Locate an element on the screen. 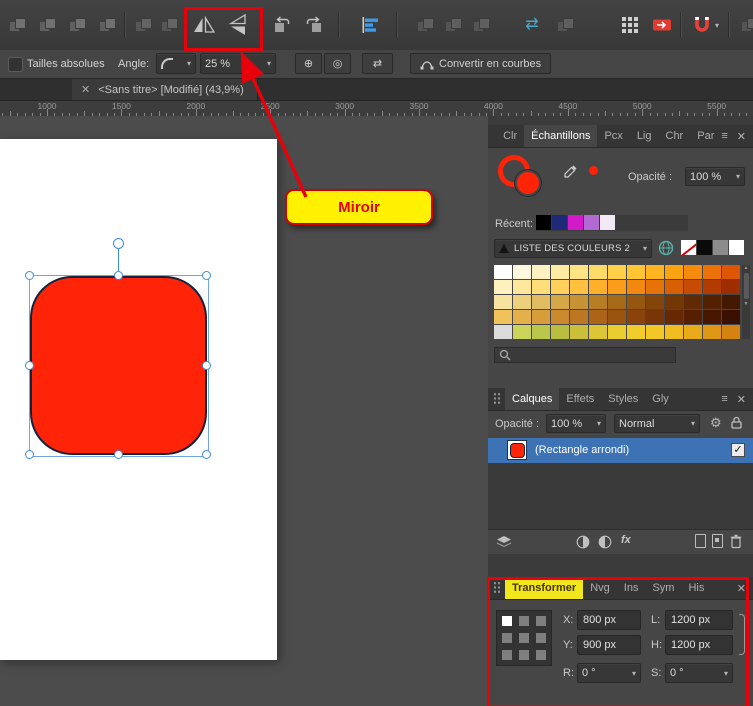 This screenshot has width=753, height=706. layers-opacity-combo: 100 % ▾ is located at coordinates (576, 423).